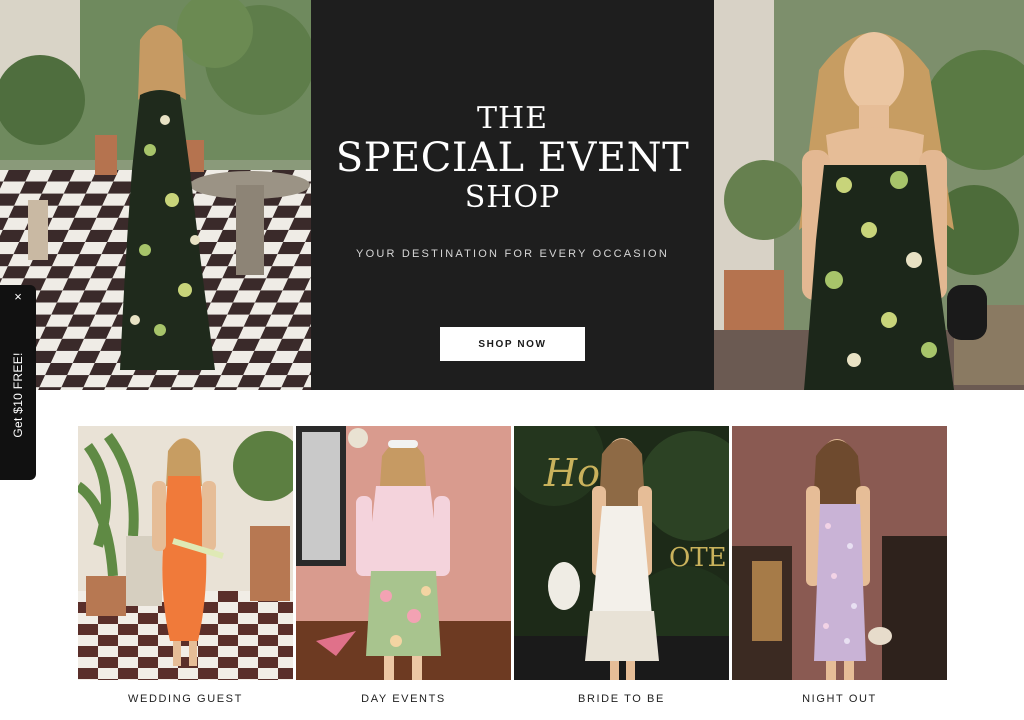 The height and width of the screenshot is (720, 1024). I want to click on category-card-bride-to-be: Hot OTE BRIDE TO BE, so click(621, 571).